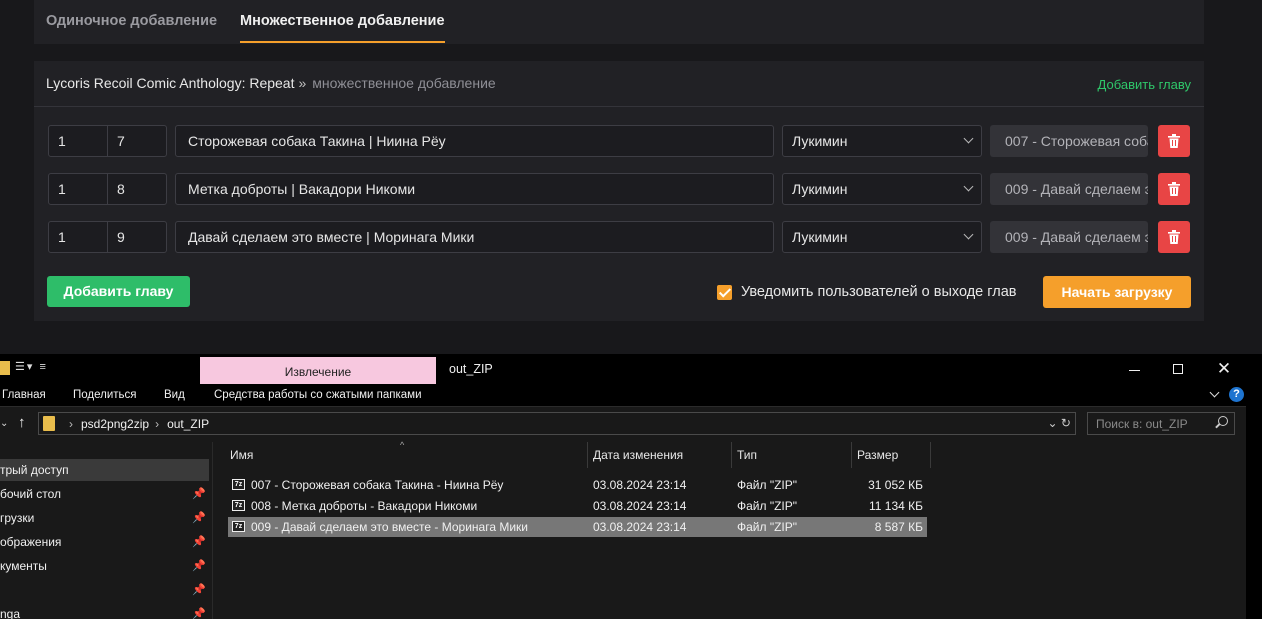  Describe the element at coordinates (471, 369) in the screenshot. I see `window-title: out_ZIP` at that location.